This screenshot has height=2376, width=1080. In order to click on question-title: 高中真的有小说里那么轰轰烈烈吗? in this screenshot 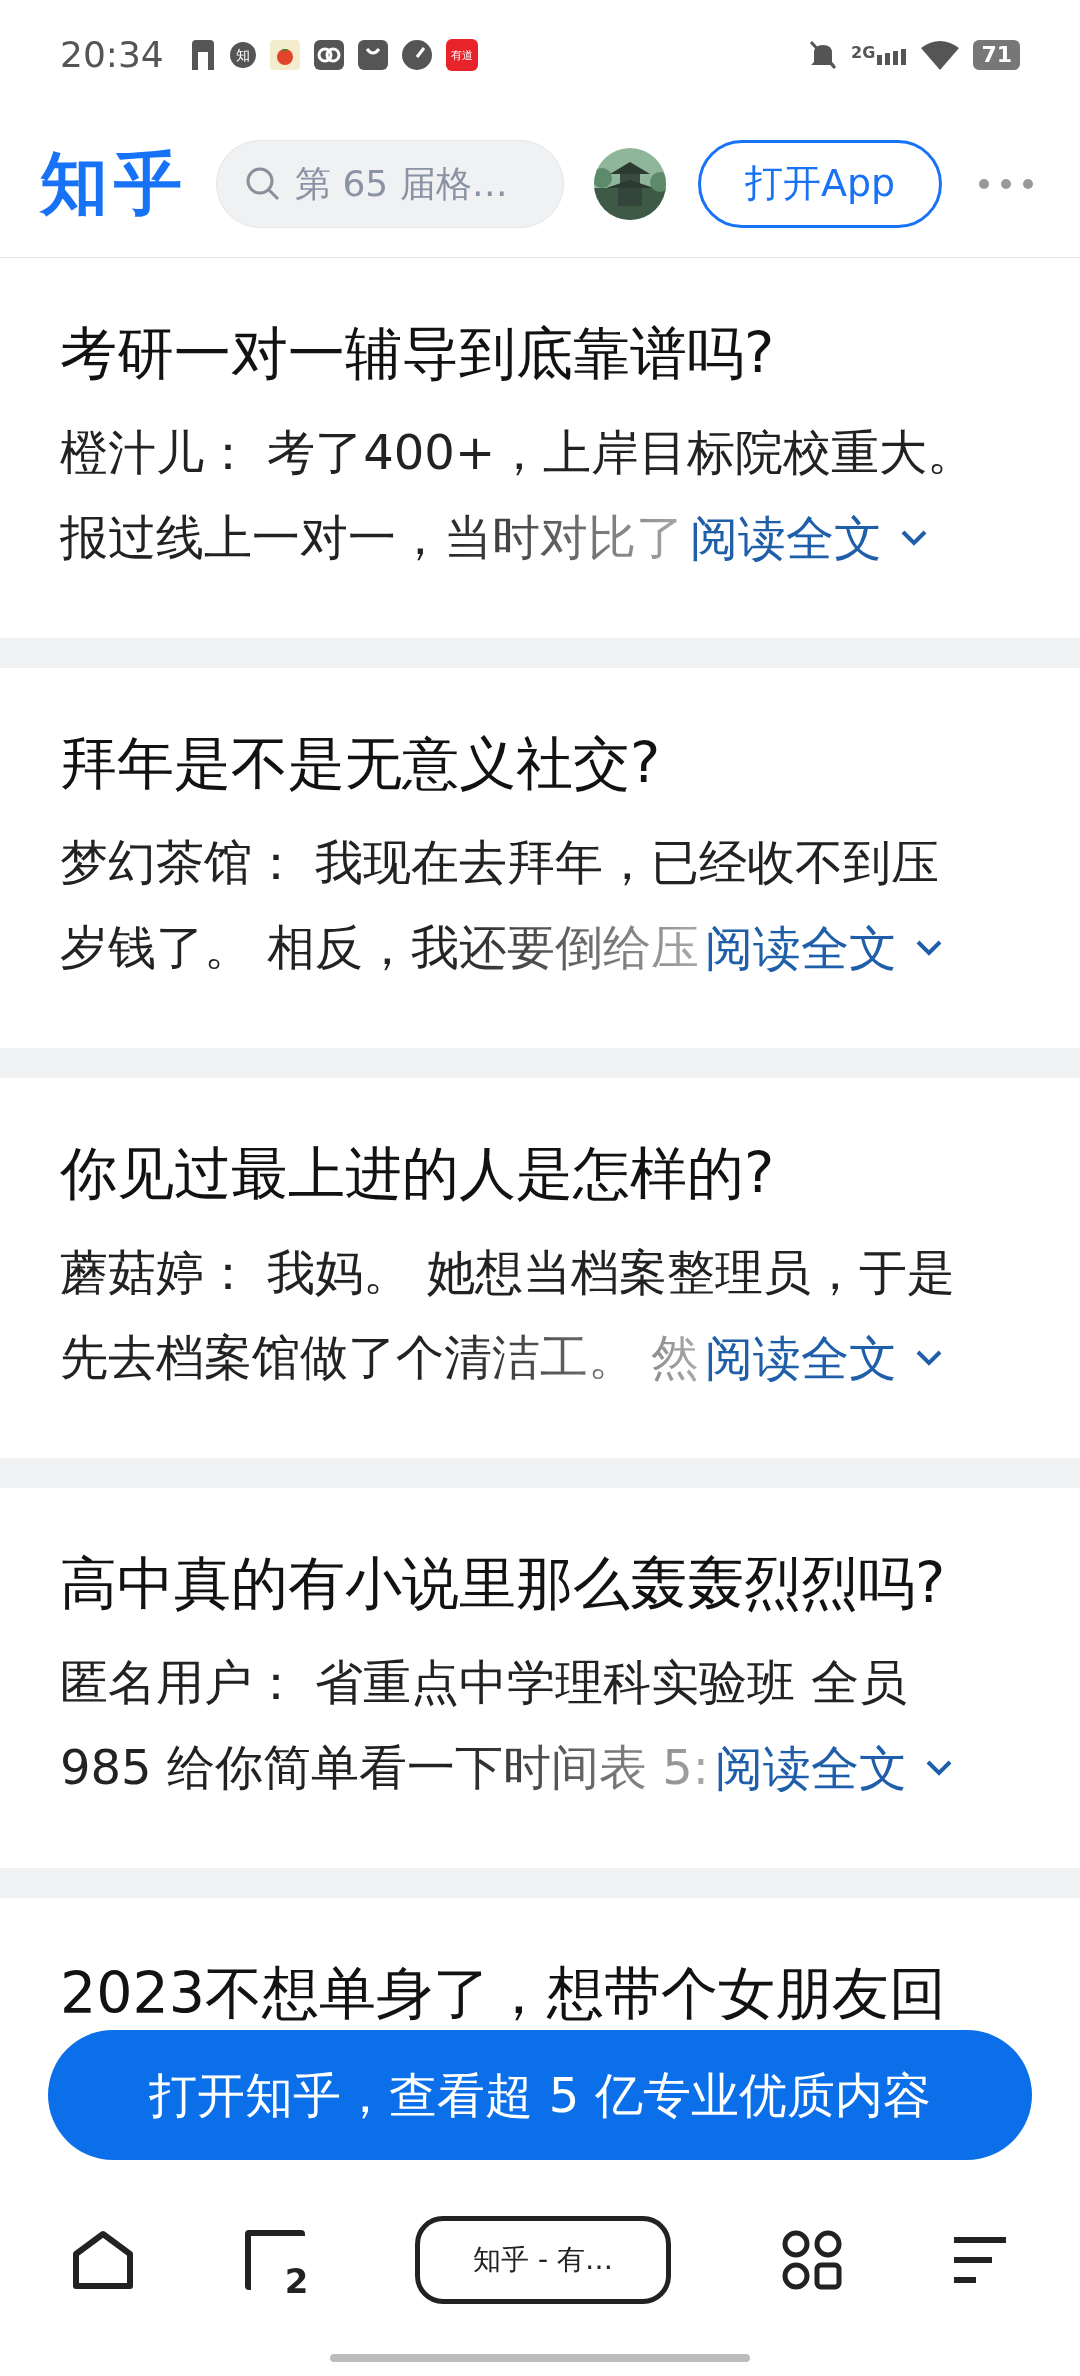, I will do `click(503, 1583)`.